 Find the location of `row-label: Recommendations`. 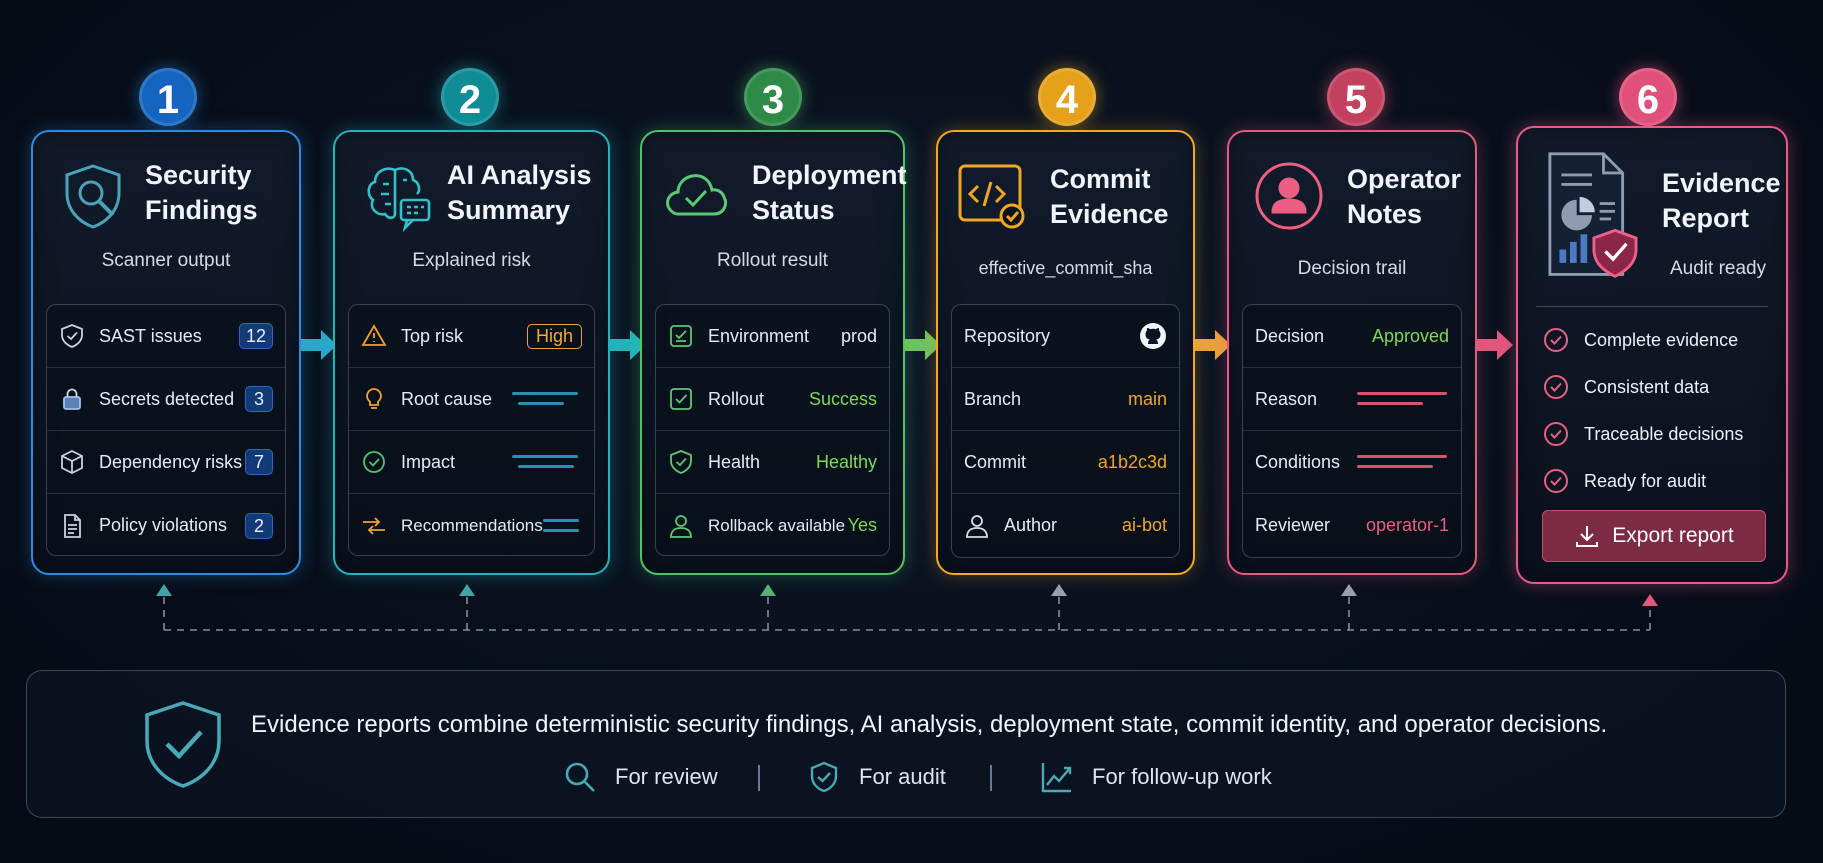

row-label: Recommendations is located at coordinates (472, 525).